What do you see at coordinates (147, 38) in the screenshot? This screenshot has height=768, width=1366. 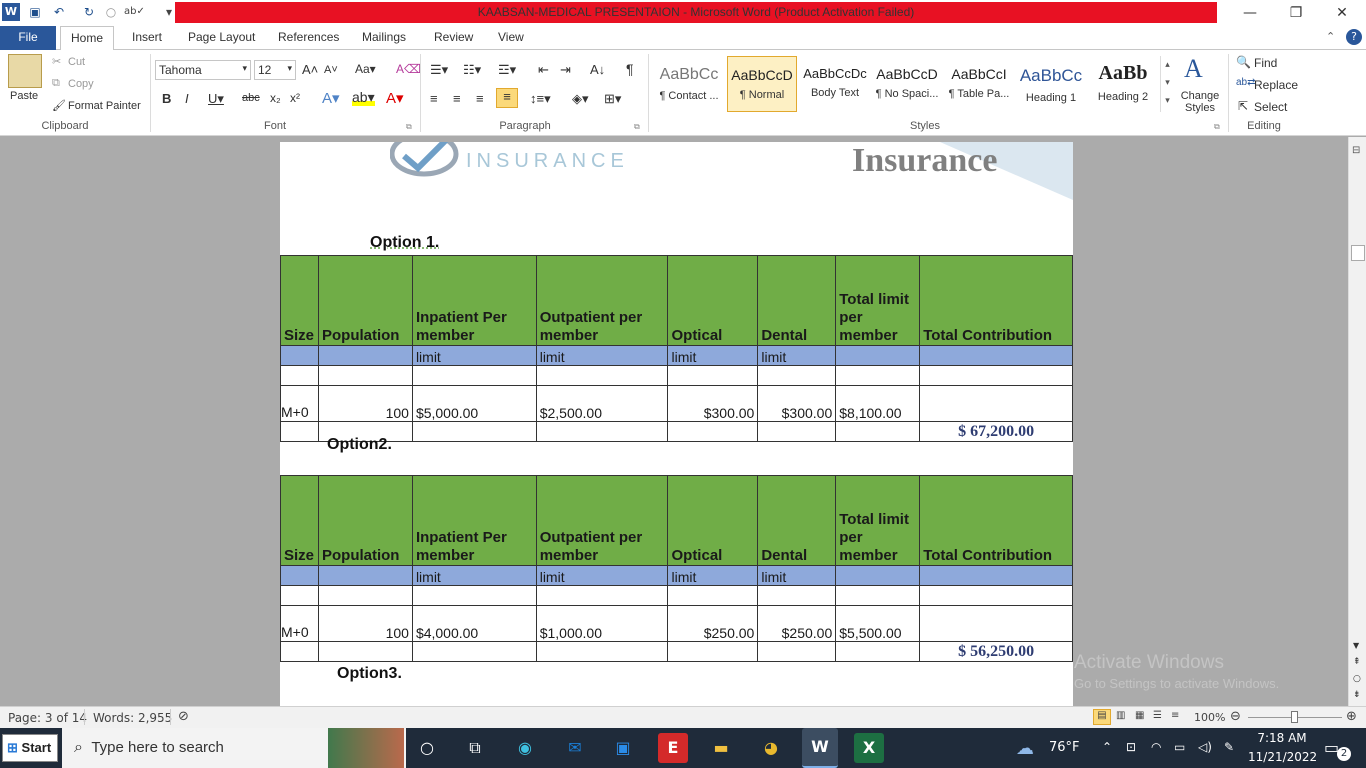 I see `tab-insert: Insert` at bounding box center [147, 38].